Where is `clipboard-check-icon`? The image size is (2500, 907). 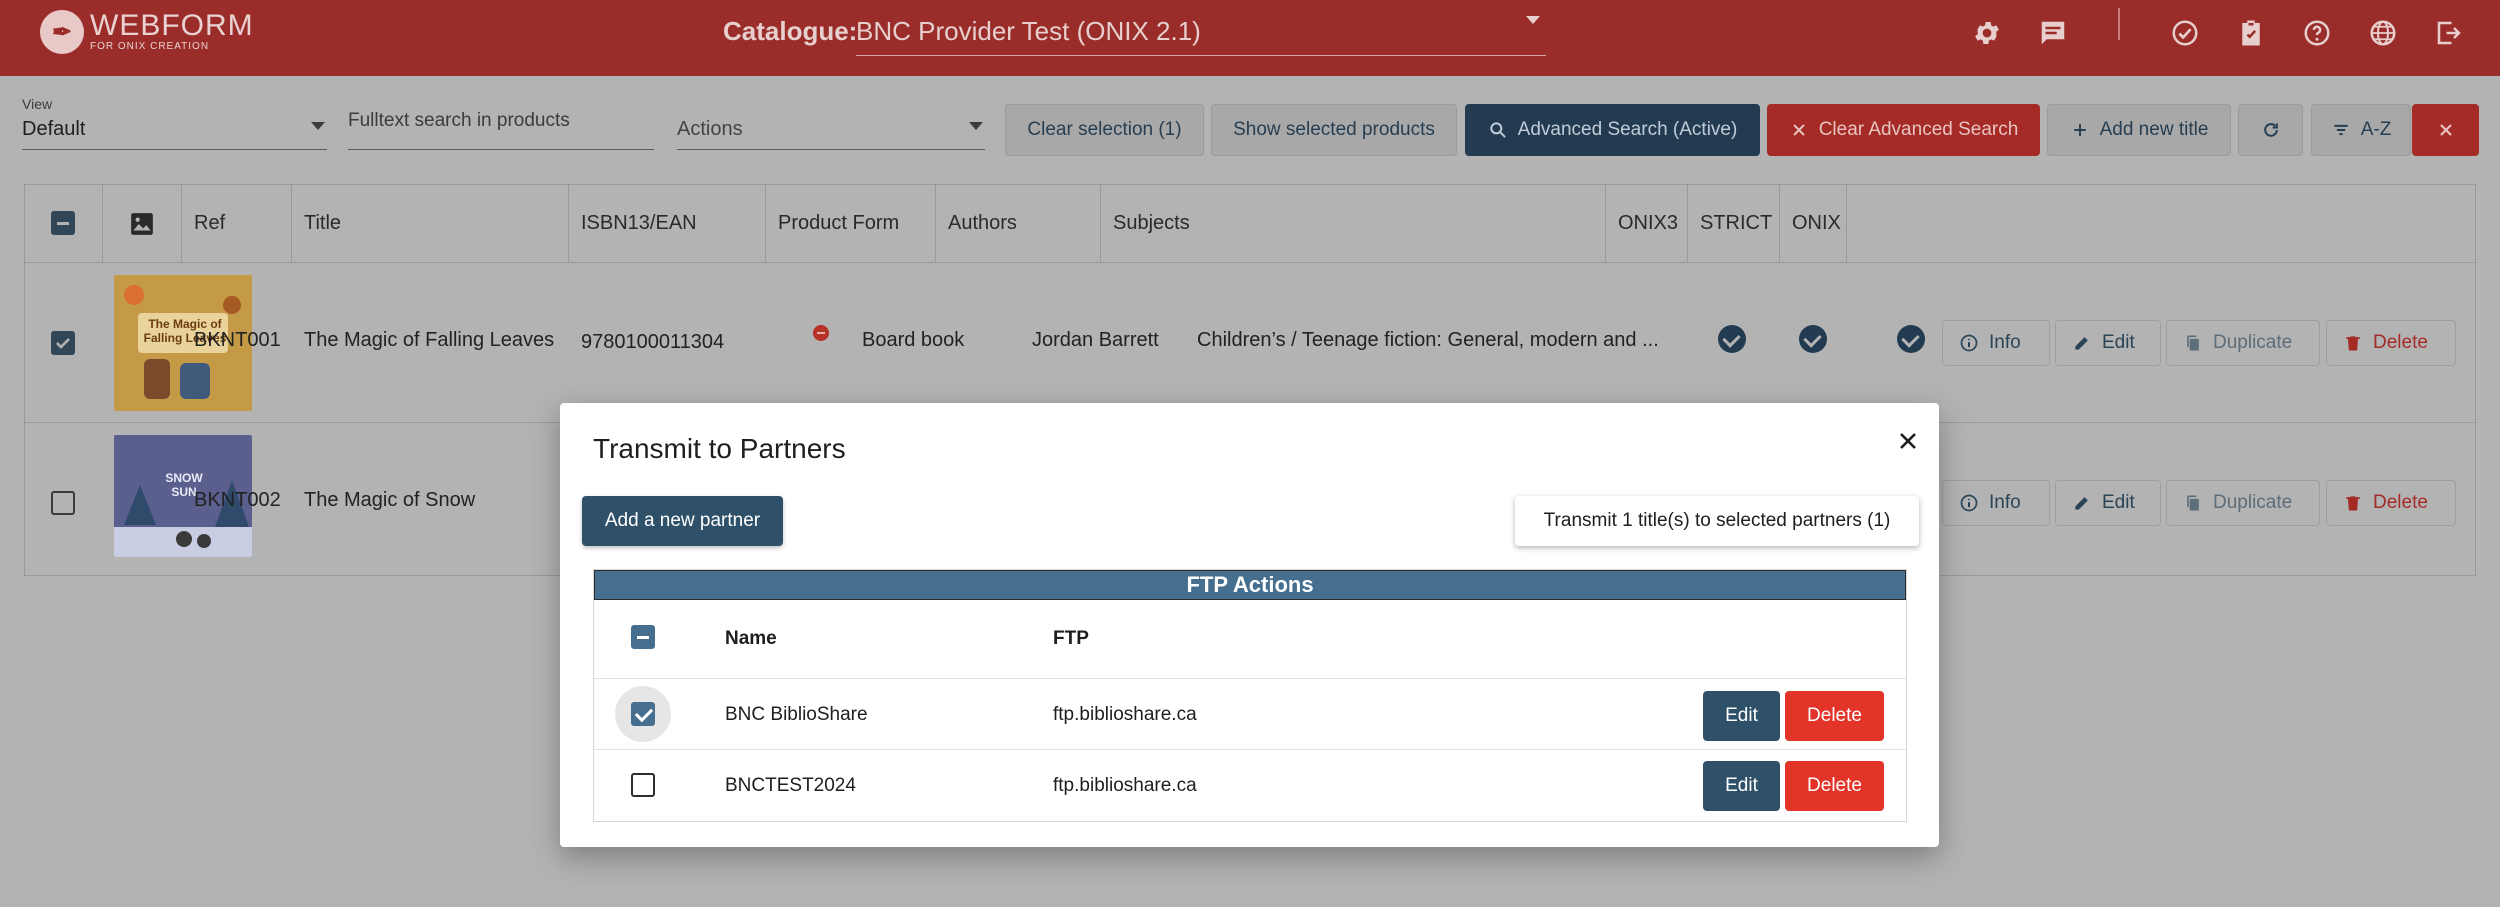
clipboard-check-icon is located at coordinates (2251, 33).